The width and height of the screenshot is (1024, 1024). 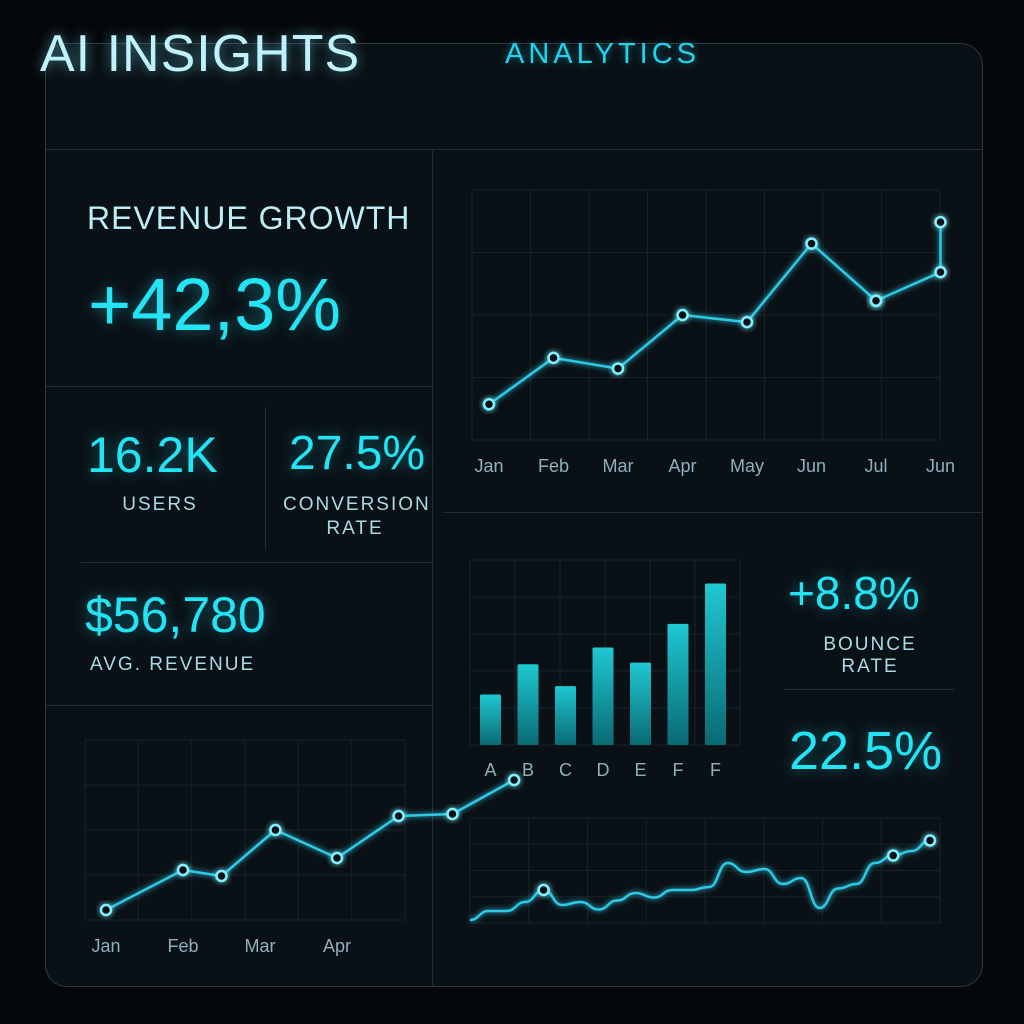 What do you see at coordinates (854, 593) in the screenshot?
I see `bounce-rate-value: +8.8%` at bounding box center [854, 593].